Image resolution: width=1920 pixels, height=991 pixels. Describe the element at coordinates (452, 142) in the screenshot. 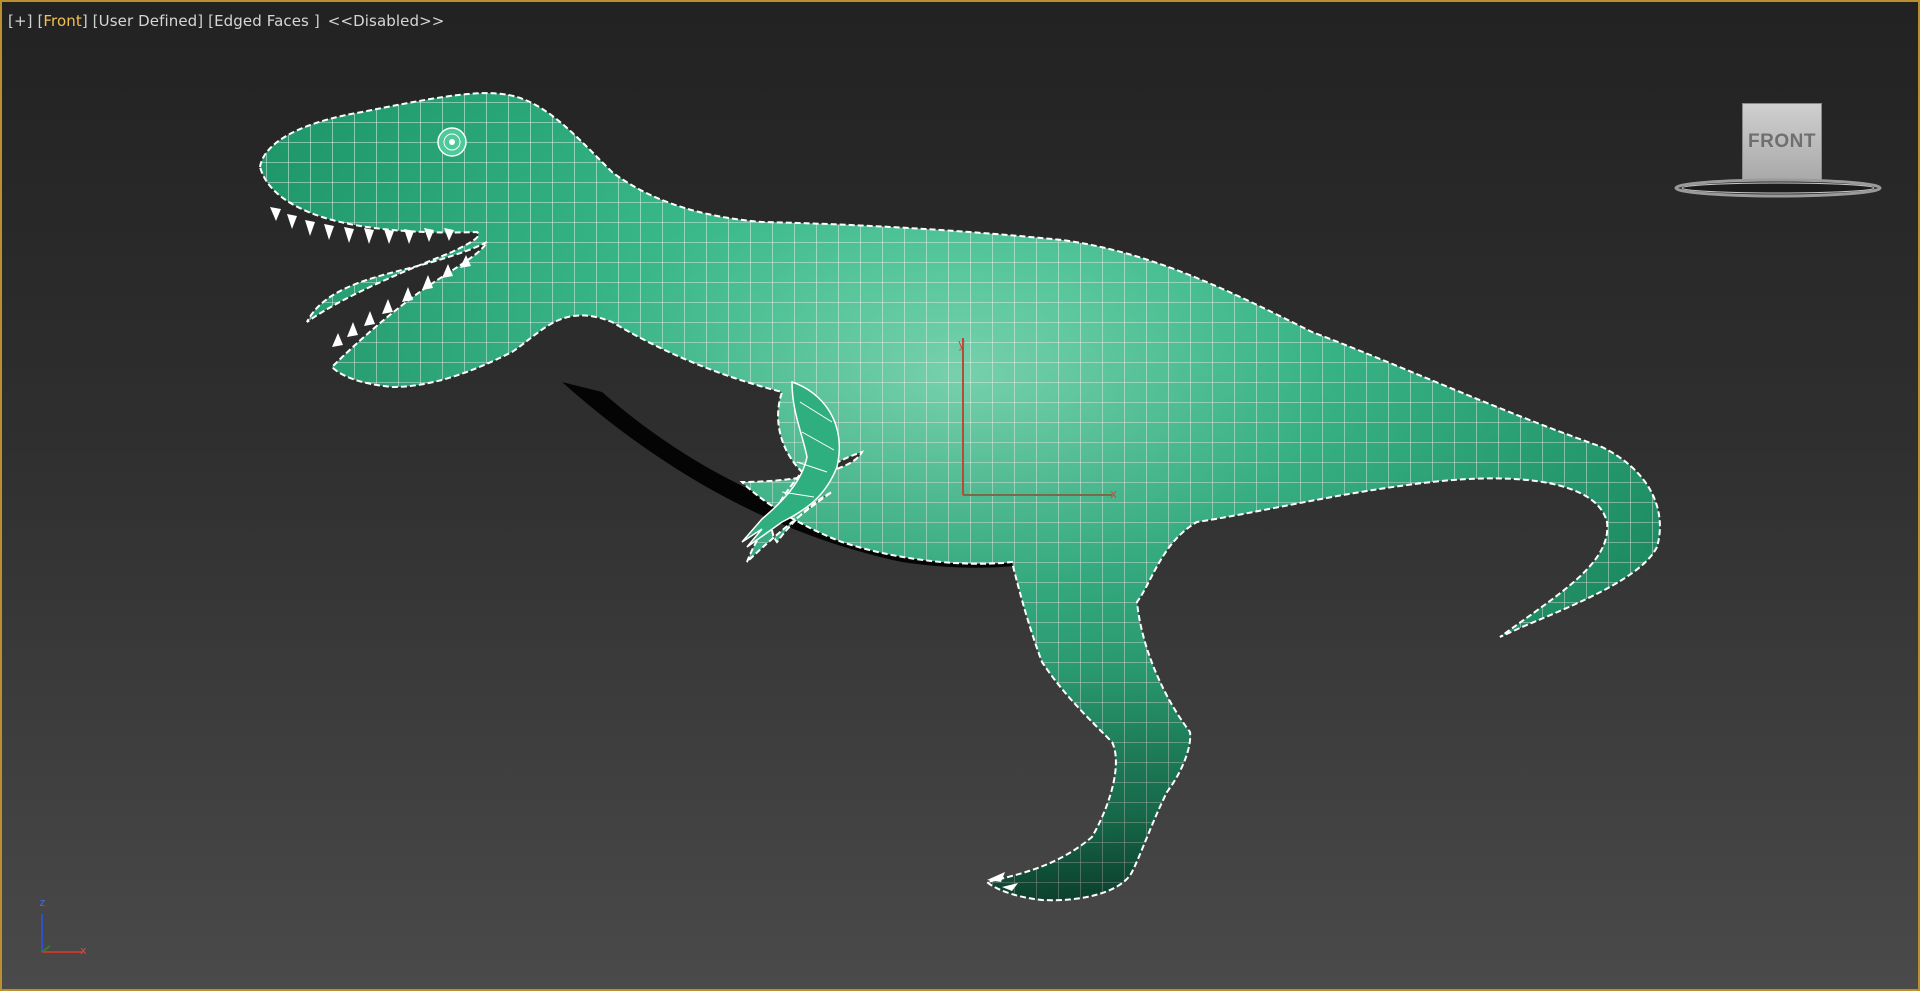

I see `dinosaur-eye` at that location.